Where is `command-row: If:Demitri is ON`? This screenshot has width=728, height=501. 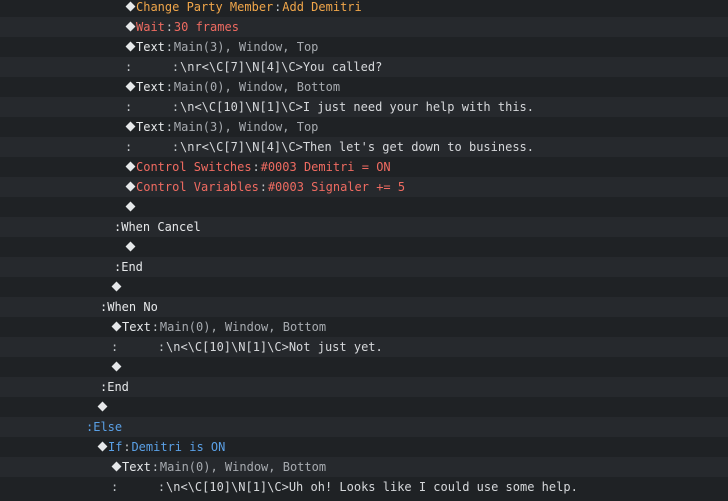
command-row: If:Demitri is ON is located at coordinates (364, 447).